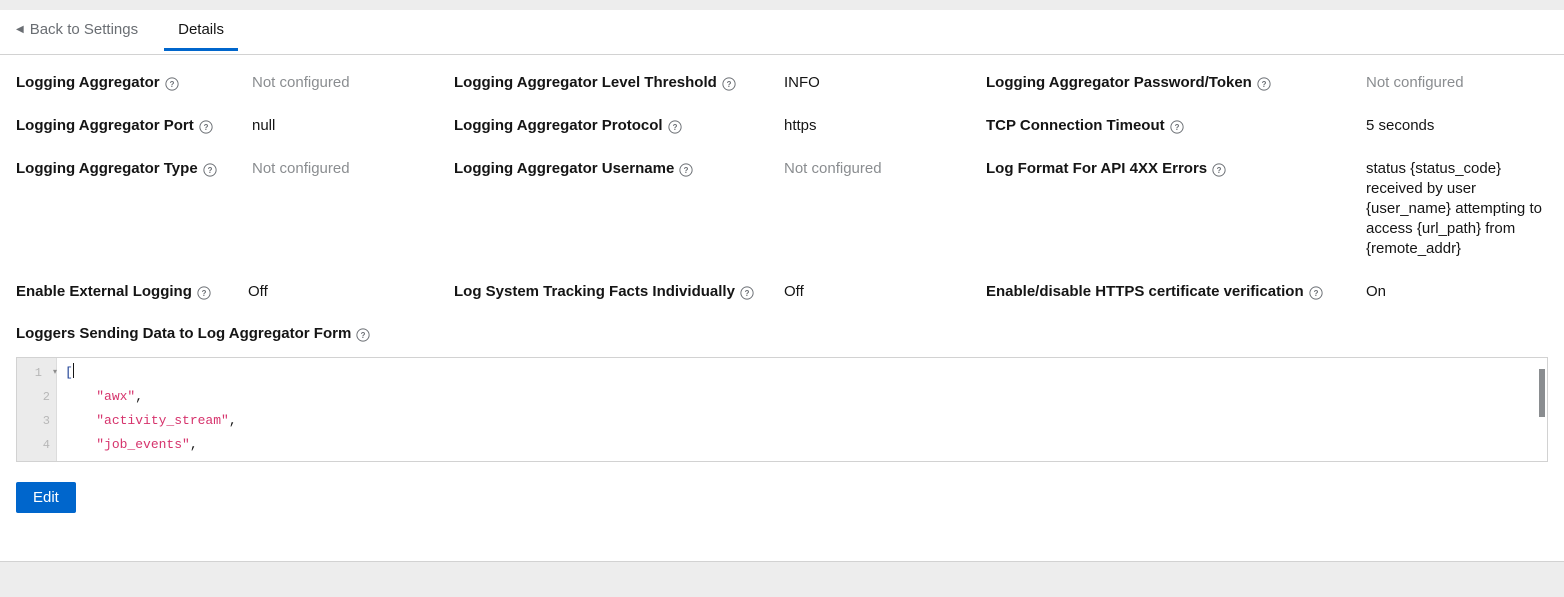  I want to click on actions-bar: Edit, so click(782, 487).